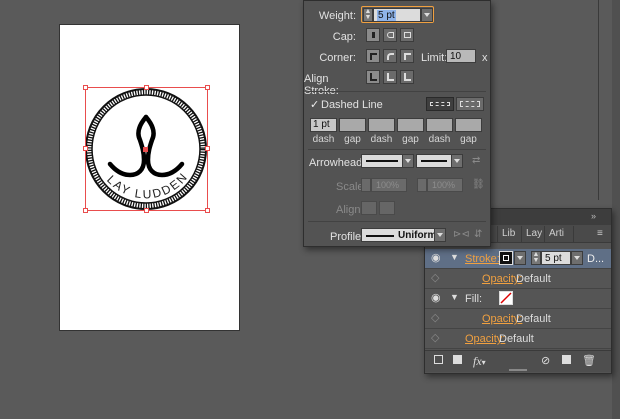 This screenshot has height=419, width=620. Describe the element at coordinates (323, 125) in the screenshot. I see `dash-field-1: 1 pt` at that location.